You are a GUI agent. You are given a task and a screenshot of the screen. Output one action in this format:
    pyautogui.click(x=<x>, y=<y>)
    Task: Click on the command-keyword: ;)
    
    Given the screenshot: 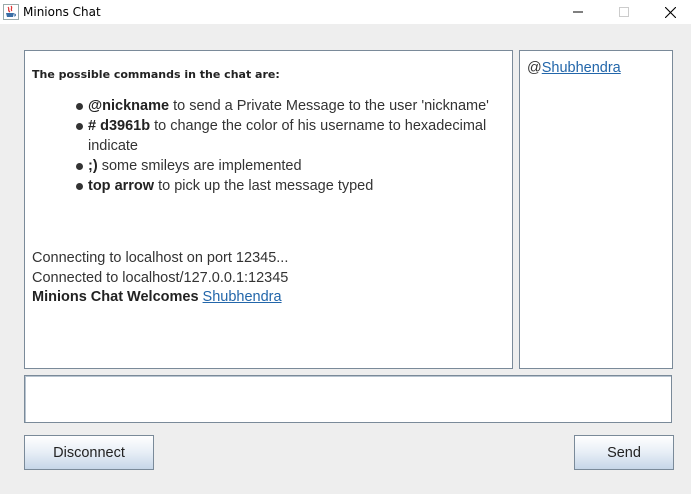 What is the action you would take?
    pyautogui.click(x=93, y=166)
    